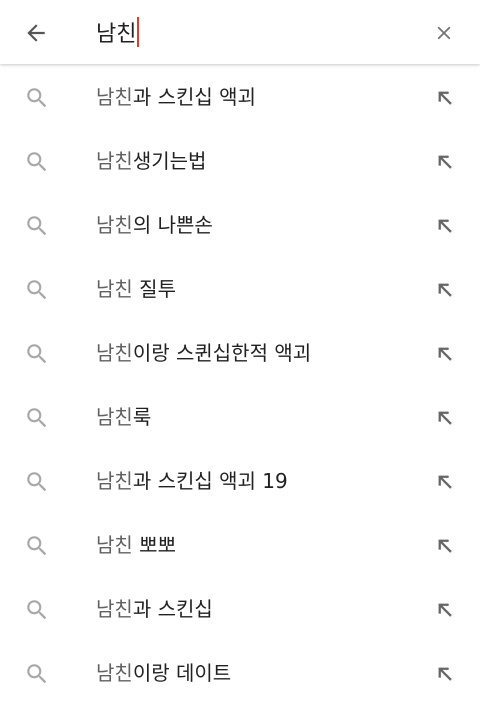  I want to click on suggestion-completion: 과 스킨십 액괴, so click(194, 97).